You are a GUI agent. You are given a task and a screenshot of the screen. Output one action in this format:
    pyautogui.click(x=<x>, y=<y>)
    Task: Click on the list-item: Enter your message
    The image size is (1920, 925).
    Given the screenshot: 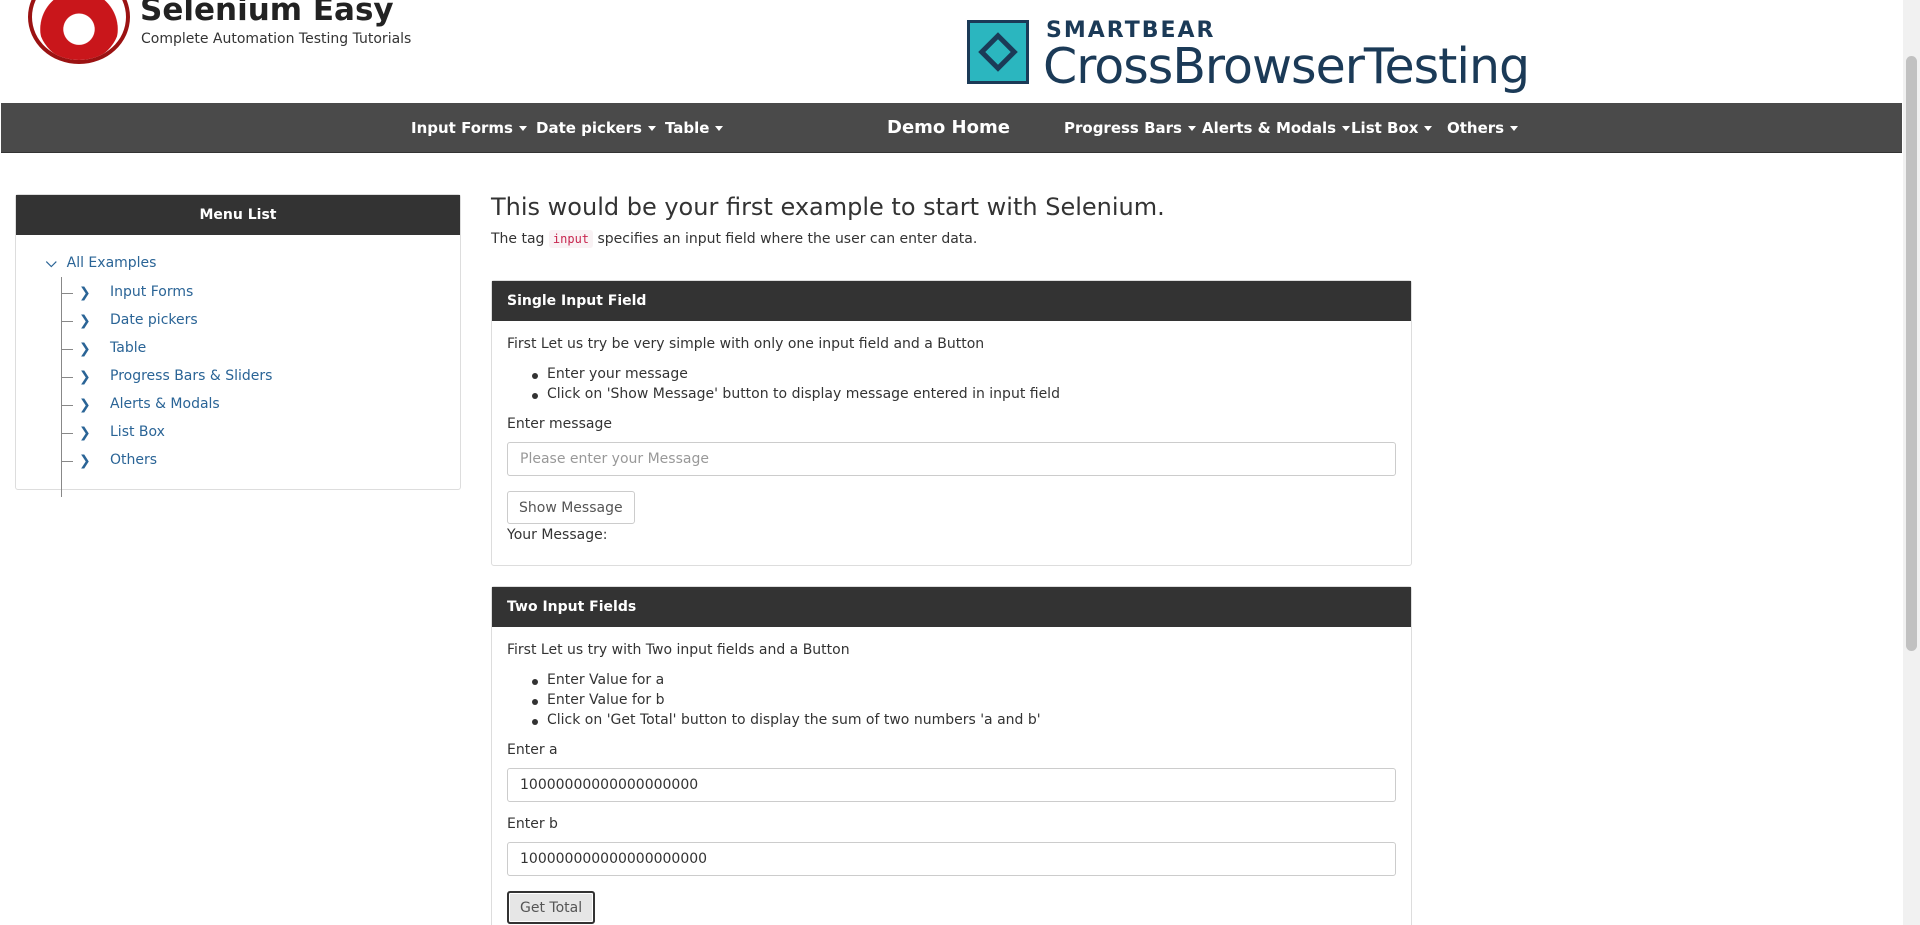 What is the action you would take?
    pyautogui.click(x=610, y=374)
    